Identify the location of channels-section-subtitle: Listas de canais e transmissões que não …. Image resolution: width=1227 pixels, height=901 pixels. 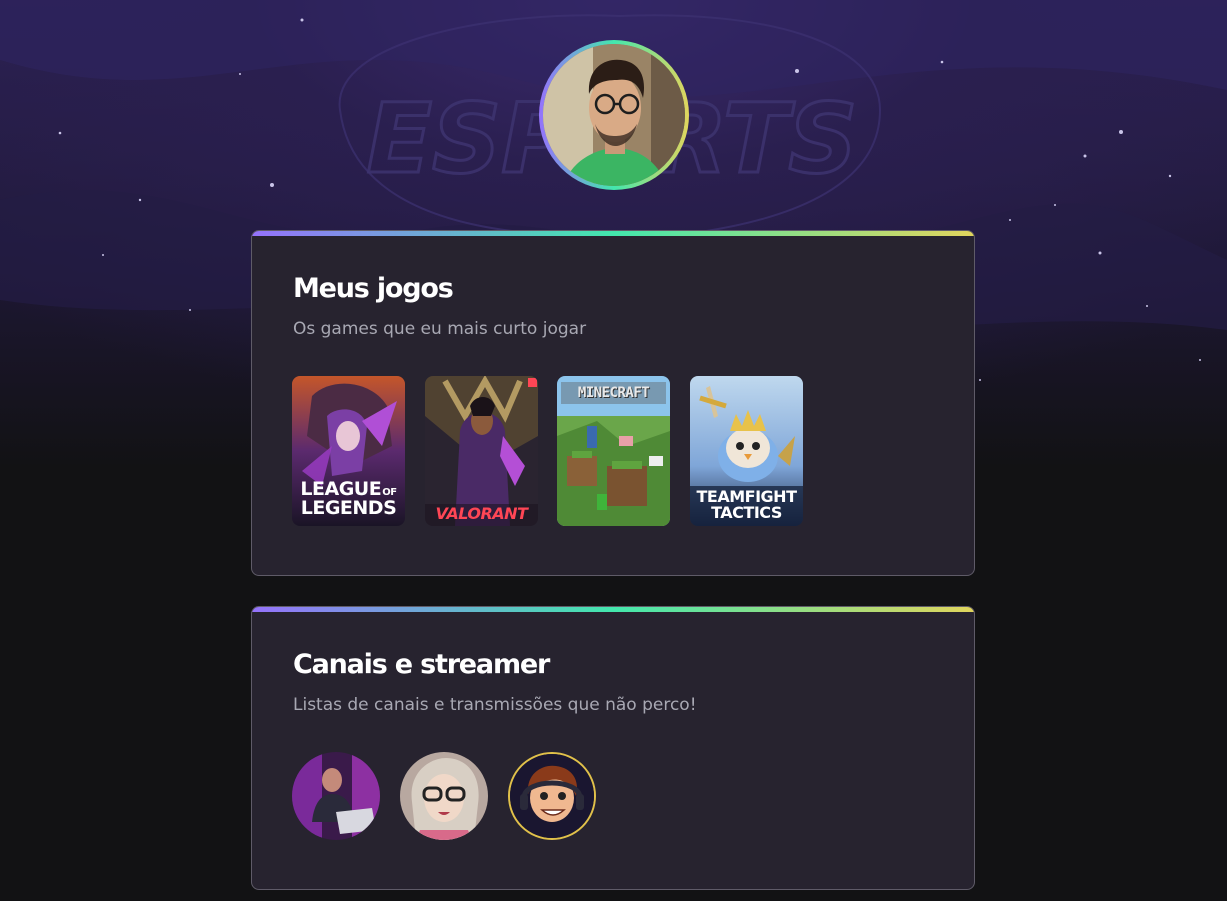
(495, 705).